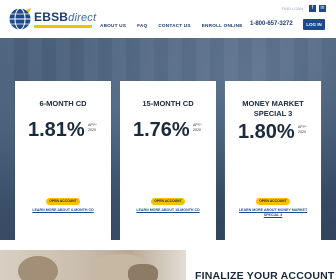 Image resolution: width=336 pixels, height=280 pixels. I want to click on phone-number: 1-800-657-3272, so click(271, 24).